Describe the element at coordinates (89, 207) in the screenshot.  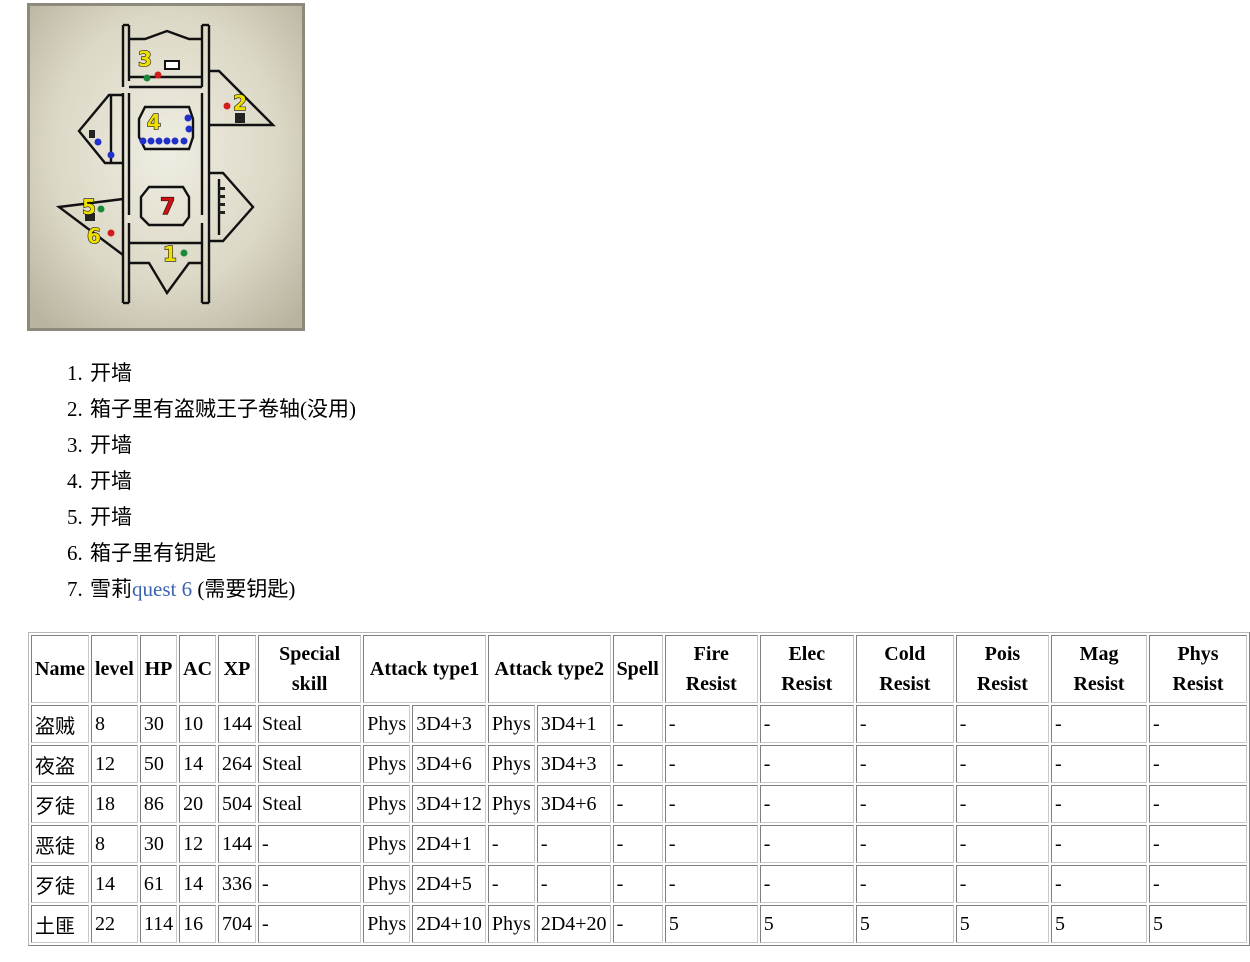
I see `map-marker-5: 5` at that location.